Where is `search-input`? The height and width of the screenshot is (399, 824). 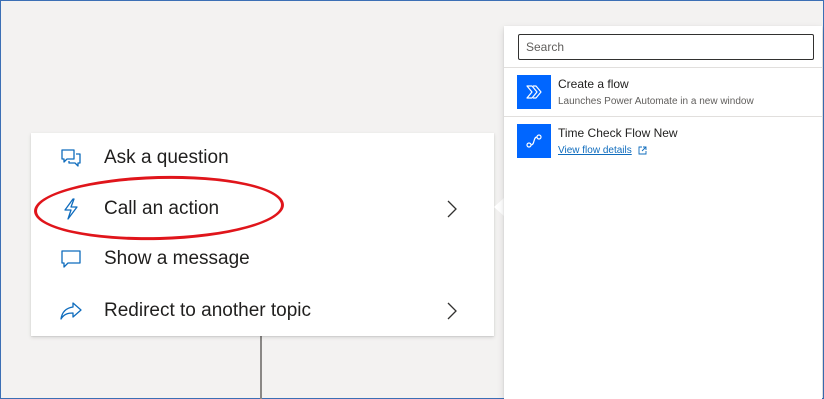
search-input is located at coordinates (666, 47).